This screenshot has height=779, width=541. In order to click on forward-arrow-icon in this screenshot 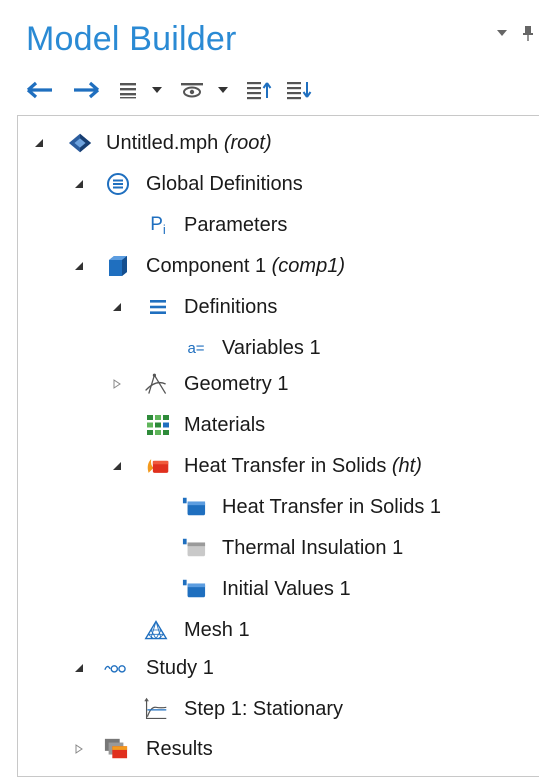, I will do `click(86, 90)`.